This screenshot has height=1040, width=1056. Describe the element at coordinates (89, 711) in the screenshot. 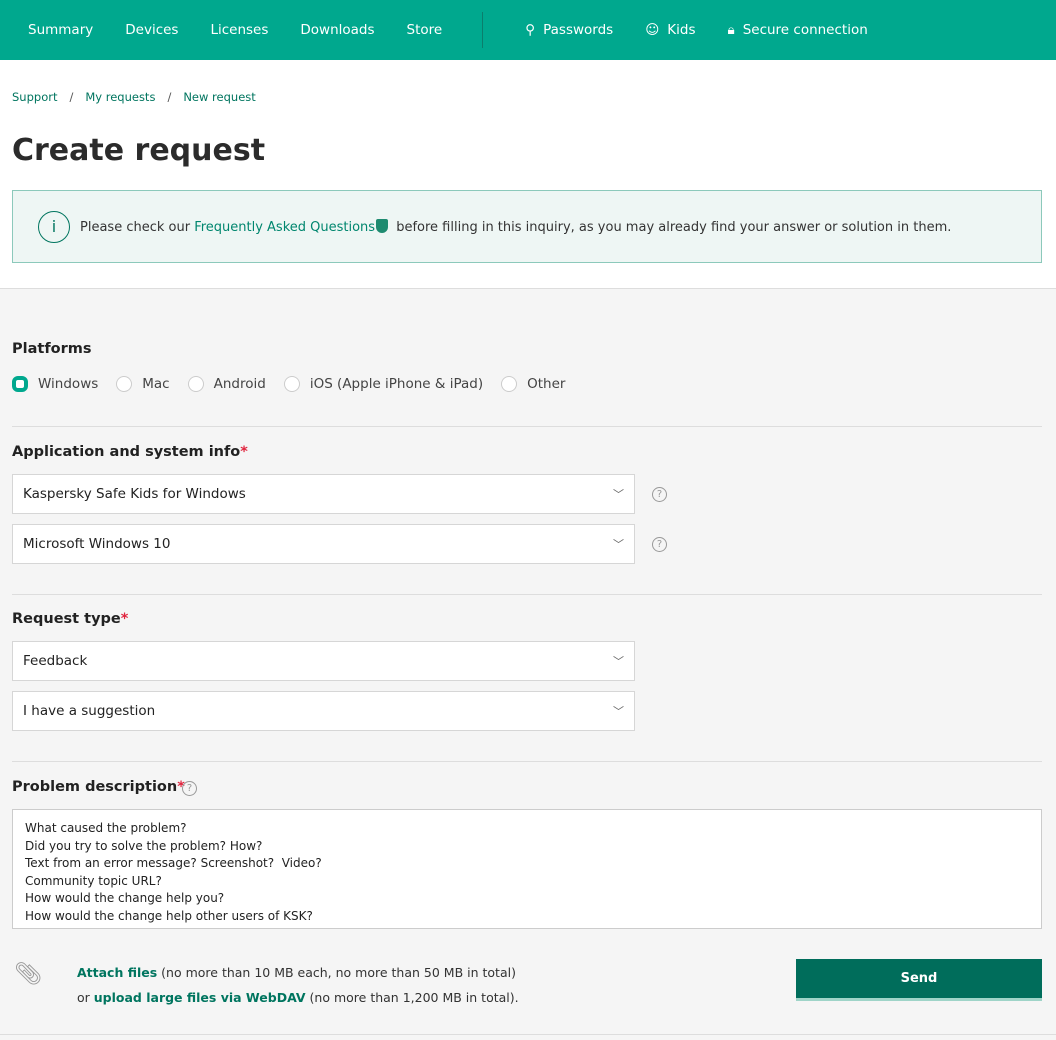

I see `select-value: I have a suggestion` at that location.